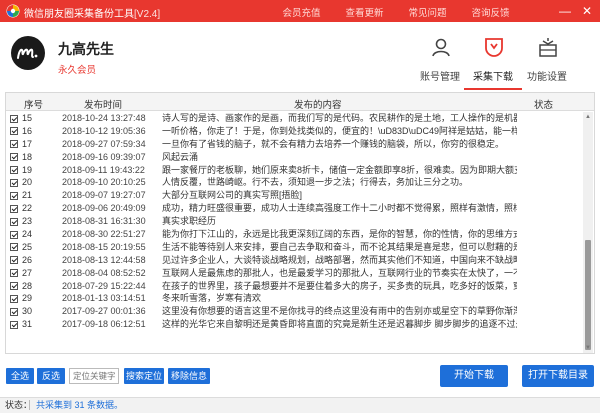  What do you see at coordinates (104, 259) in the screenshot?
I see `row-publish-time: 2018-08-13 12:44:58` at bounding box center [104, 259].